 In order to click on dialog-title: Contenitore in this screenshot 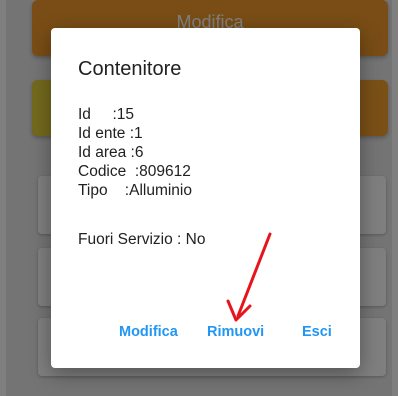, I will do `click(130, 69)`.